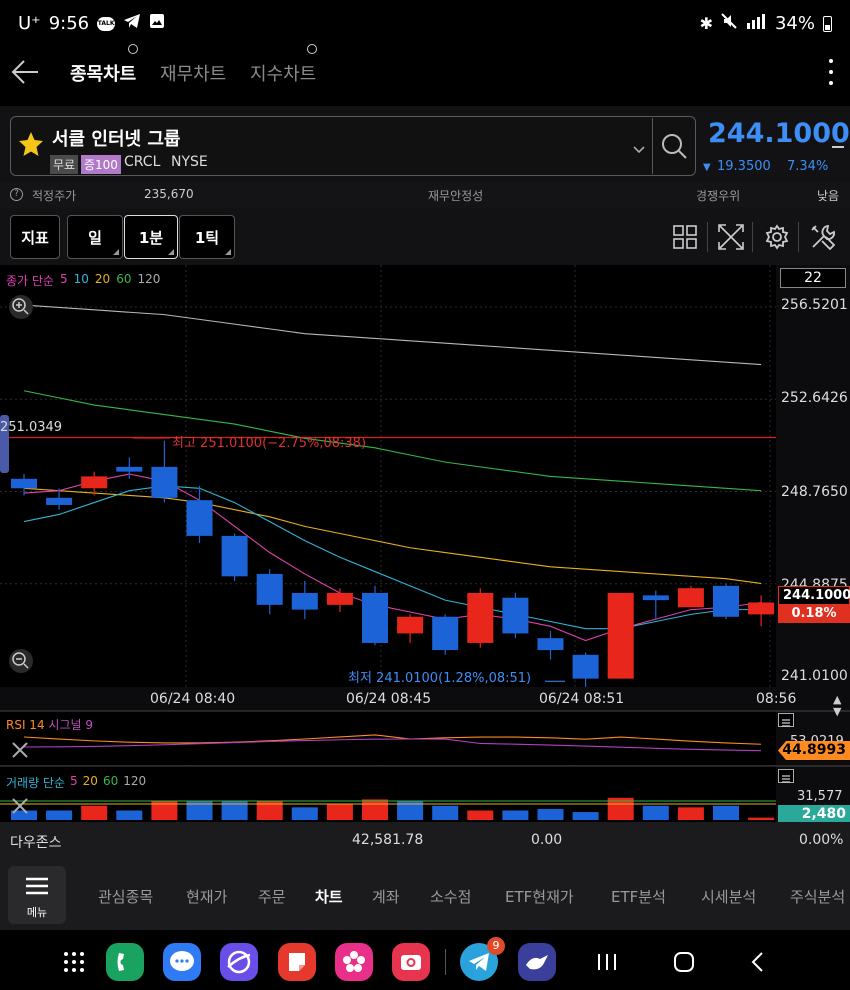  I want to click on change-percent-tag: 0.18%, so click(814, 613).